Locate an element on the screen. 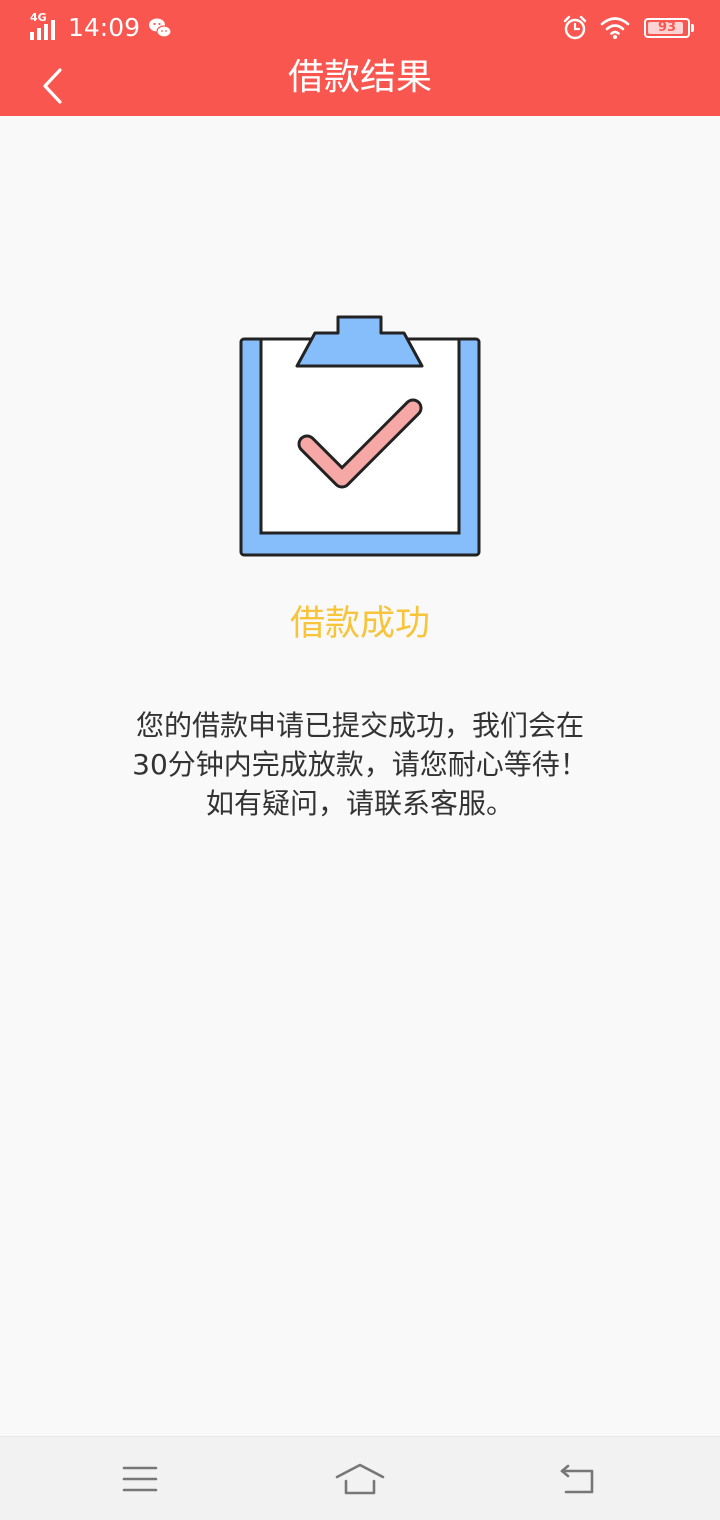  wechat-icon is located at coordinates (160, 28).